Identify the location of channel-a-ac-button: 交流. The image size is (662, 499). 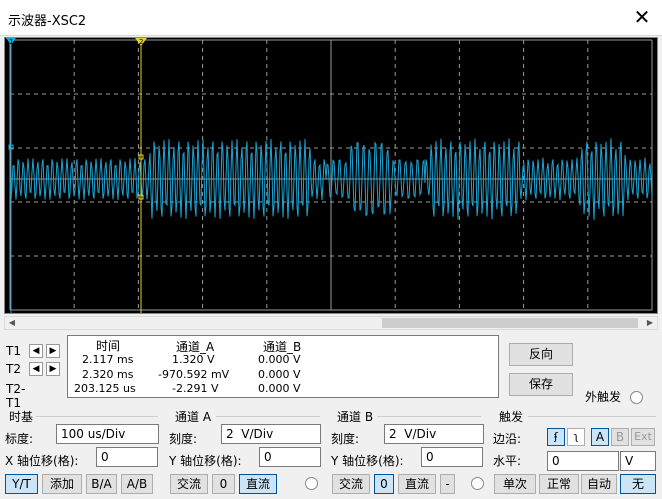
(189, 484).